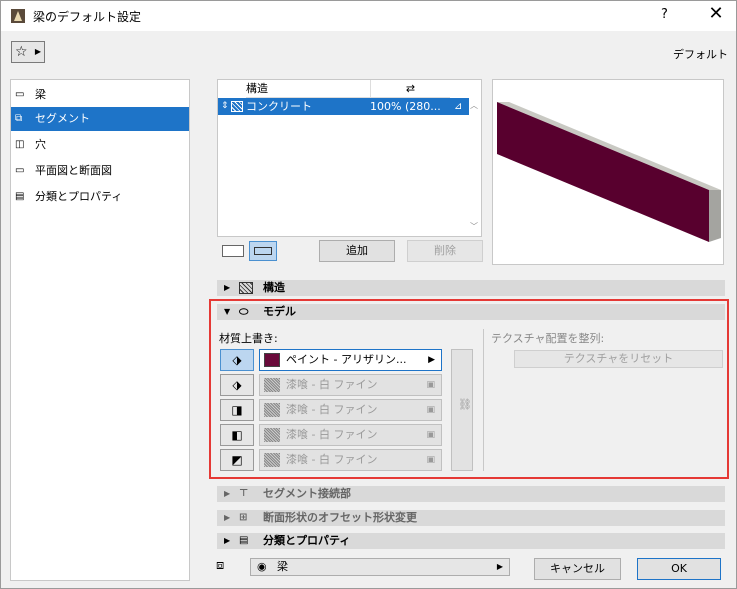 This screenshot has width=737, height=589. I want to click on sidebar-item-segment: ⧉ セグメント, so click(100, 119).